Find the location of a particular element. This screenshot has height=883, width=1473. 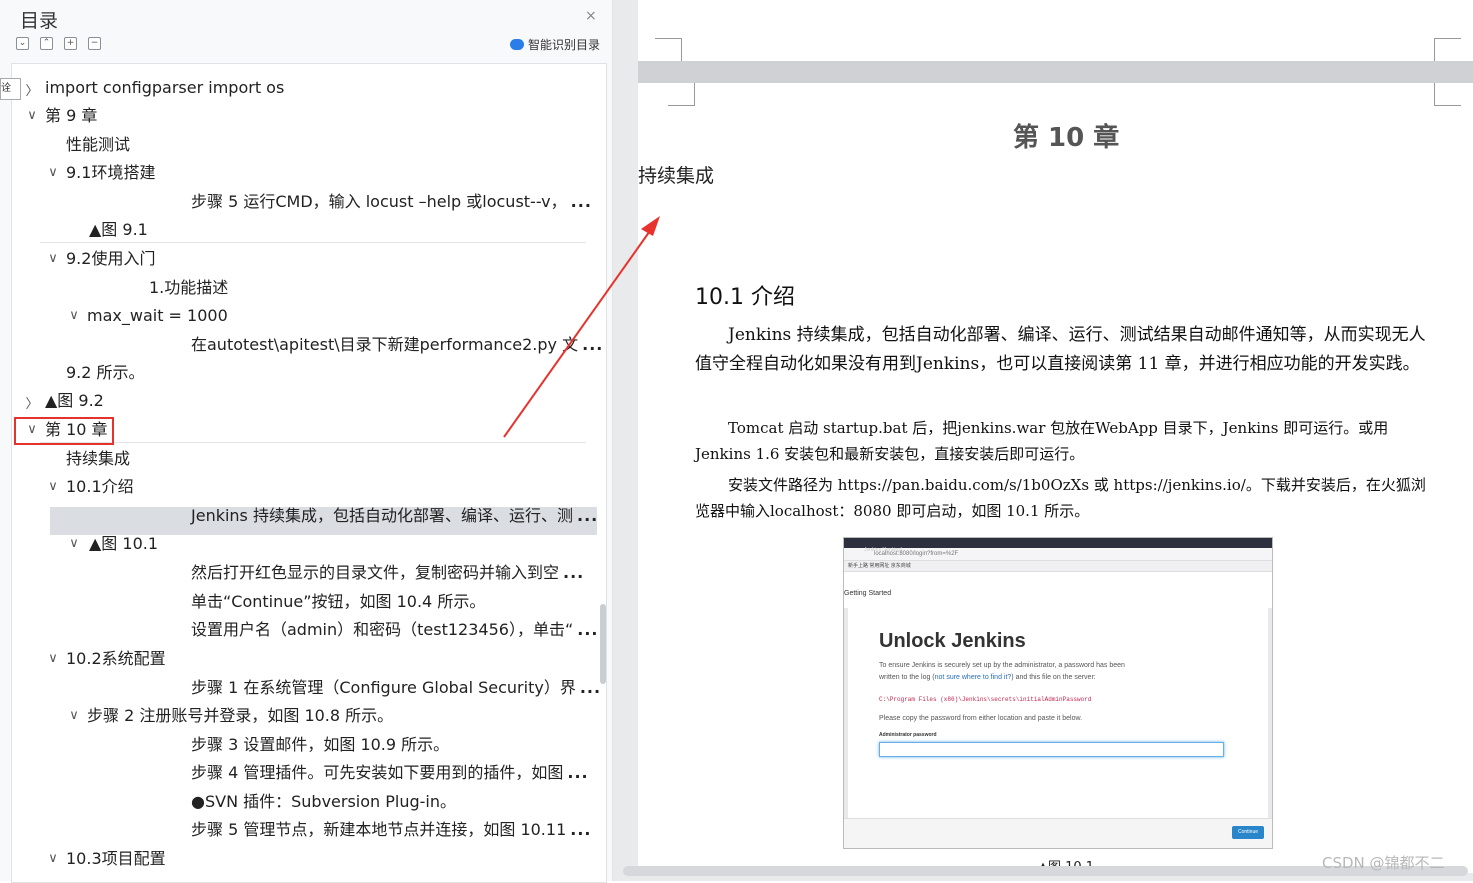

getting-started-label: Getting Started is located at coordinates (868, 593).